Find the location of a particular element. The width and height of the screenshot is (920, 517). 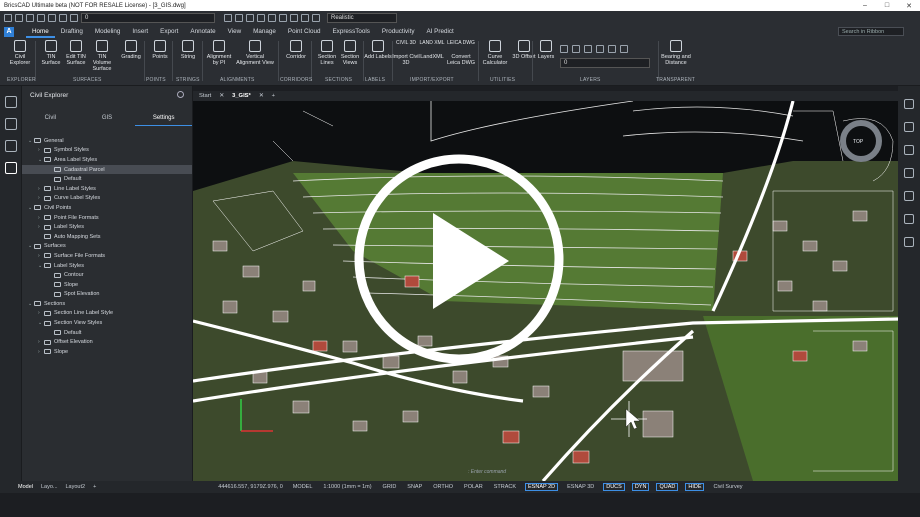

layers-panel-icon is located at coordinates (10, 146).